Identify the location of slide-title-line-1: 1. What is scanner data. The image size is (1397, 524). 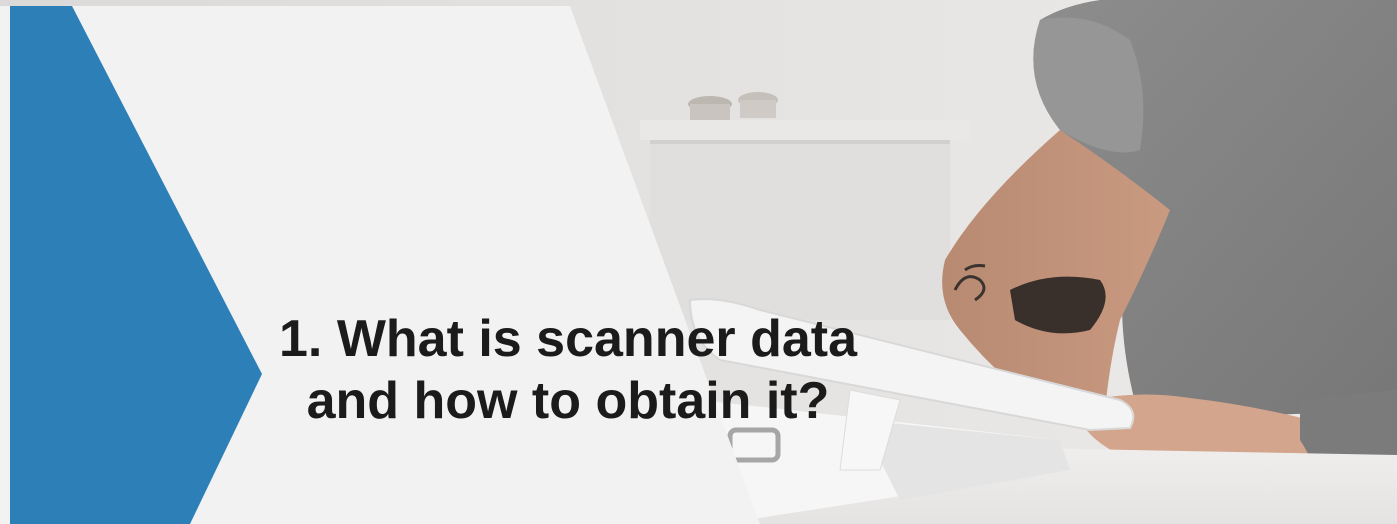
(568, 339).